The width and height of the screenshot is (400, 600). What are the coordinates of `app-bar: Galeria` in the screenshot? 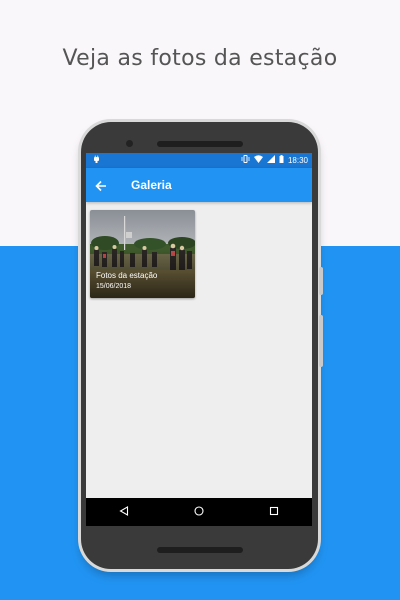 It's located at (199, 185).